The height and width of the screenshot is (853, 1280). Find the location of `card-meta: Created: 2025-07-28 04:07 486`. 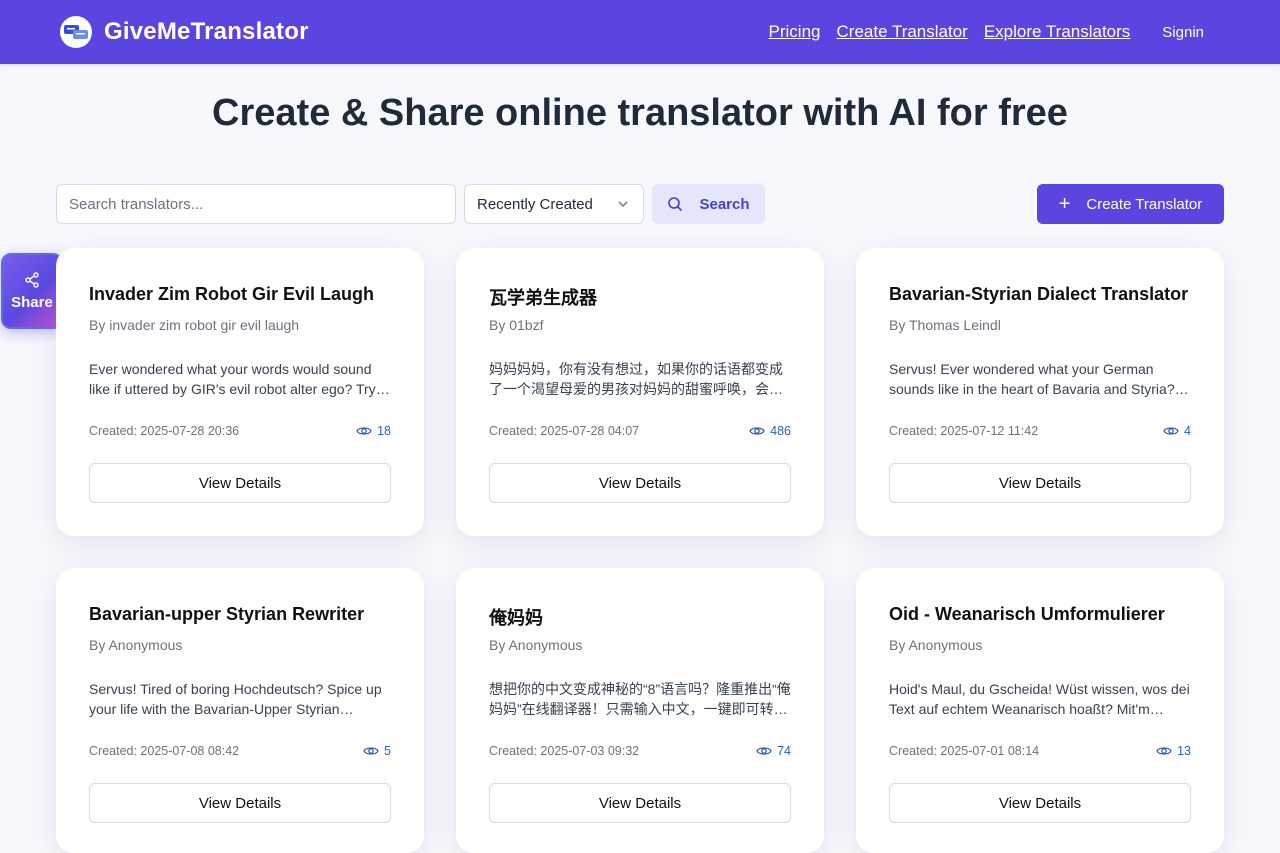

card-meta: Created: 2025-07-28 04:07 486 is located at coordinates (640, 432).